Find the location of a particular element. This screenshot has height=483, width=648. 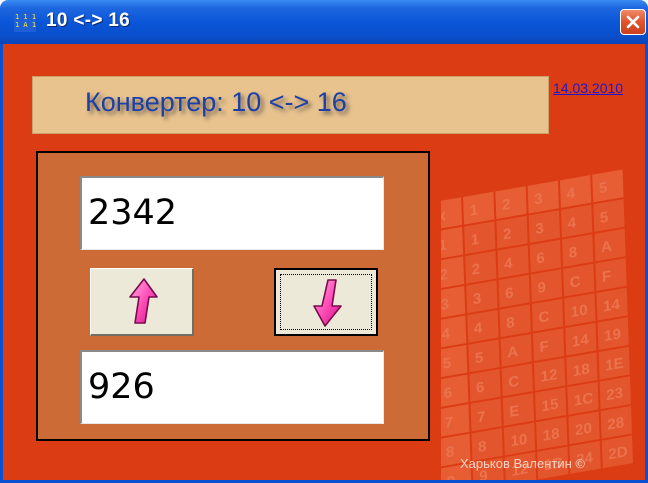

table-cell-label: 19 is located at coordinates (612, 336).